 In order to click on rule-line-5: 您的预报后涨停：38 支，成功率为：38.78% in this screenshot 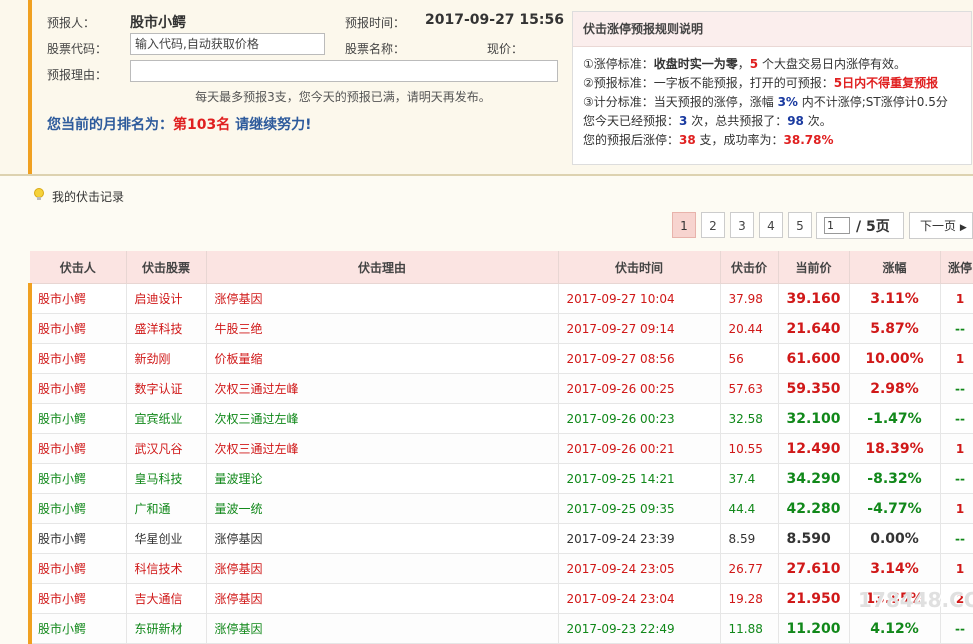, I will do `click(777, 140)`.